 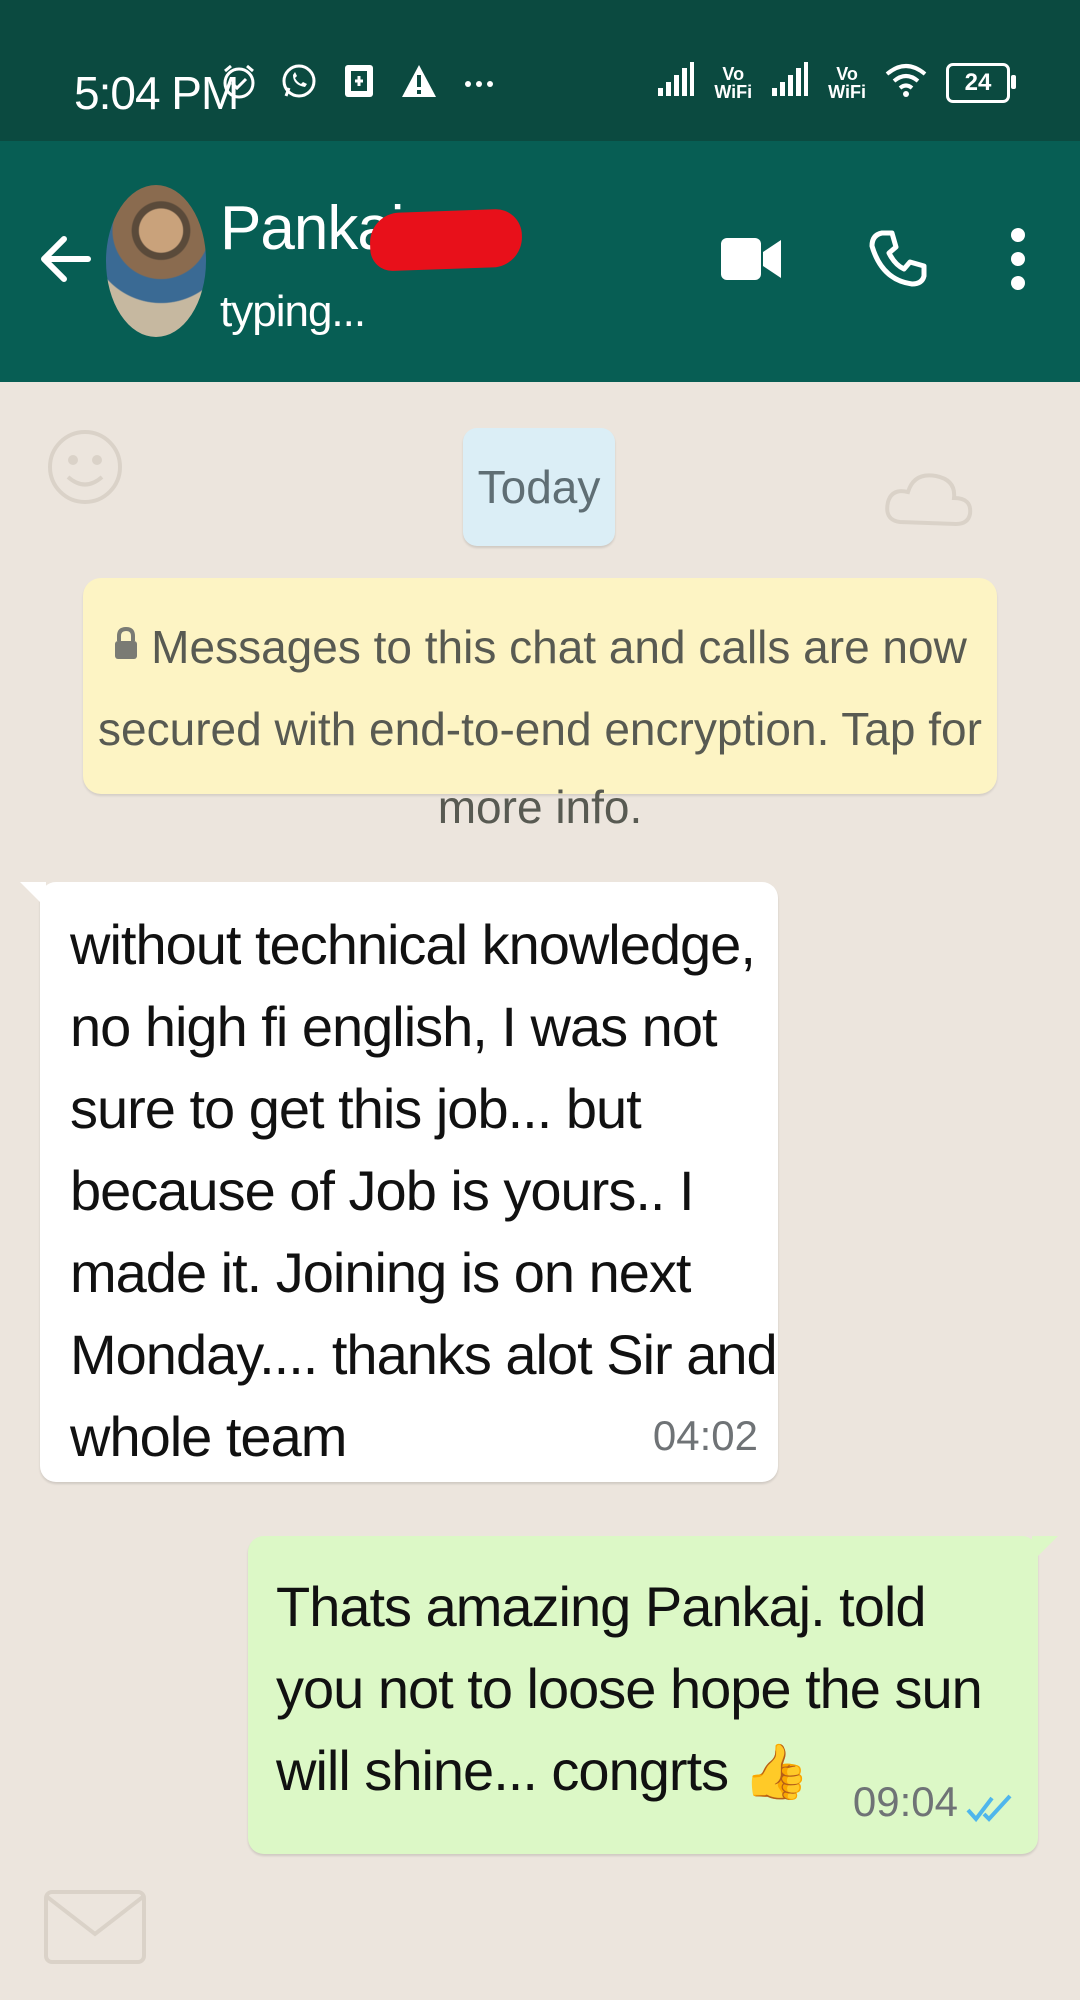 I want to click on vowifi-label-2: Vo WiFi, so click(x=847, y=82).